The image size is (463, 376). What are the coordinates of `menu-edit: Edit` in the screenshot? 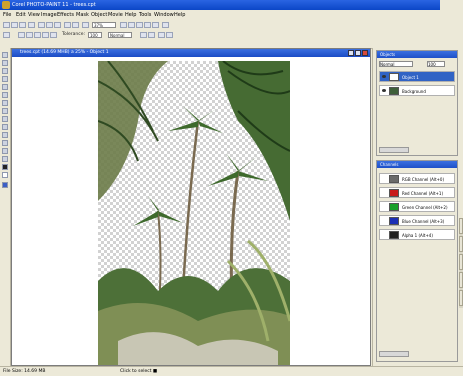 It's located at (21, 15).